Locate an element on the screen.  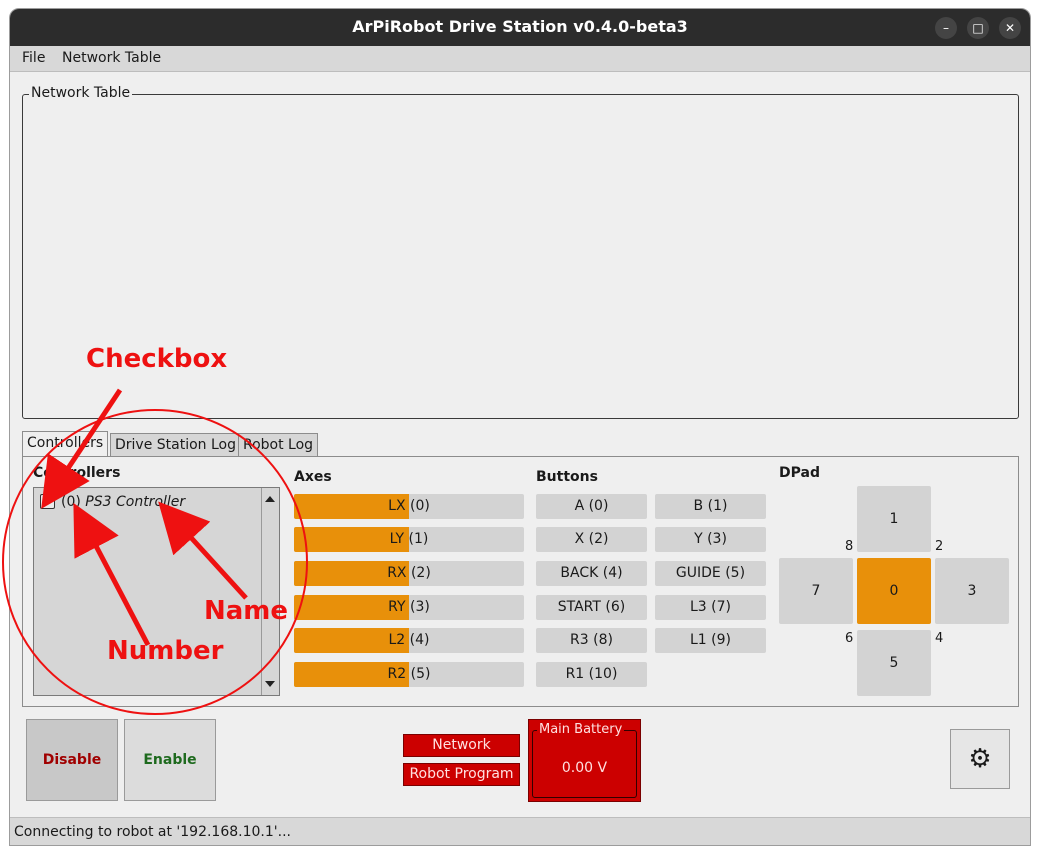
axis-bar-ry: RY (3) is located at coordinates (409, 607).